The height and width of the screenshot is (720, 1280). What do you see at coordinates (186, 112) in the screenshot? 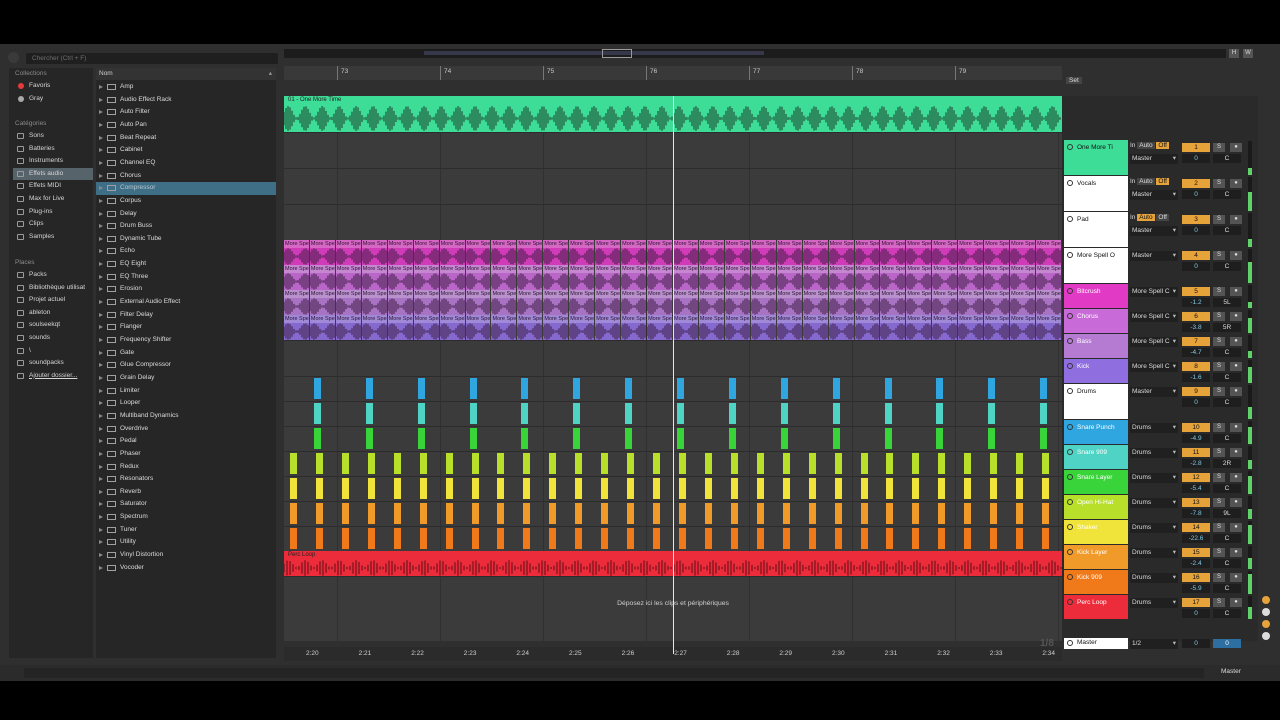
I see `browser-item: Auto Filter` at bounding box center [186, 112].